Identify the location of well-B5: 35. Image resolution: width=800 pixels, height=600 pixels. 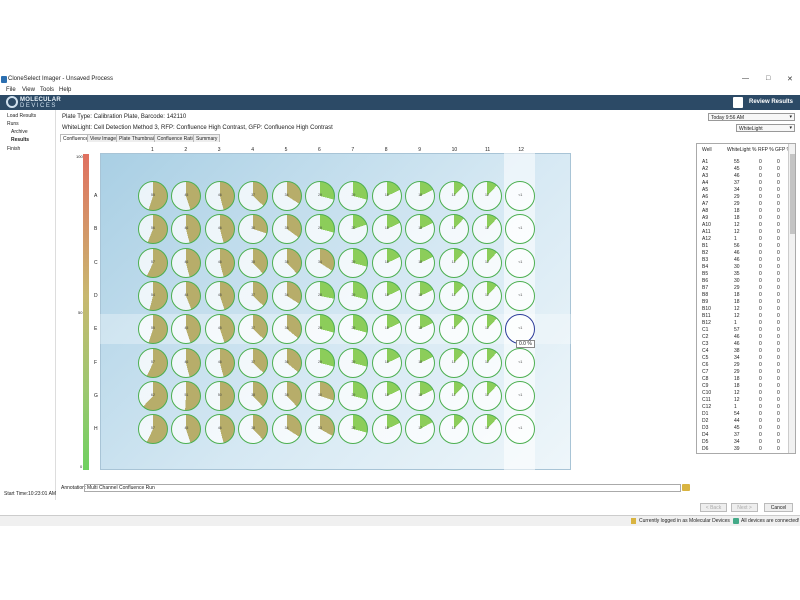
(286, 229).